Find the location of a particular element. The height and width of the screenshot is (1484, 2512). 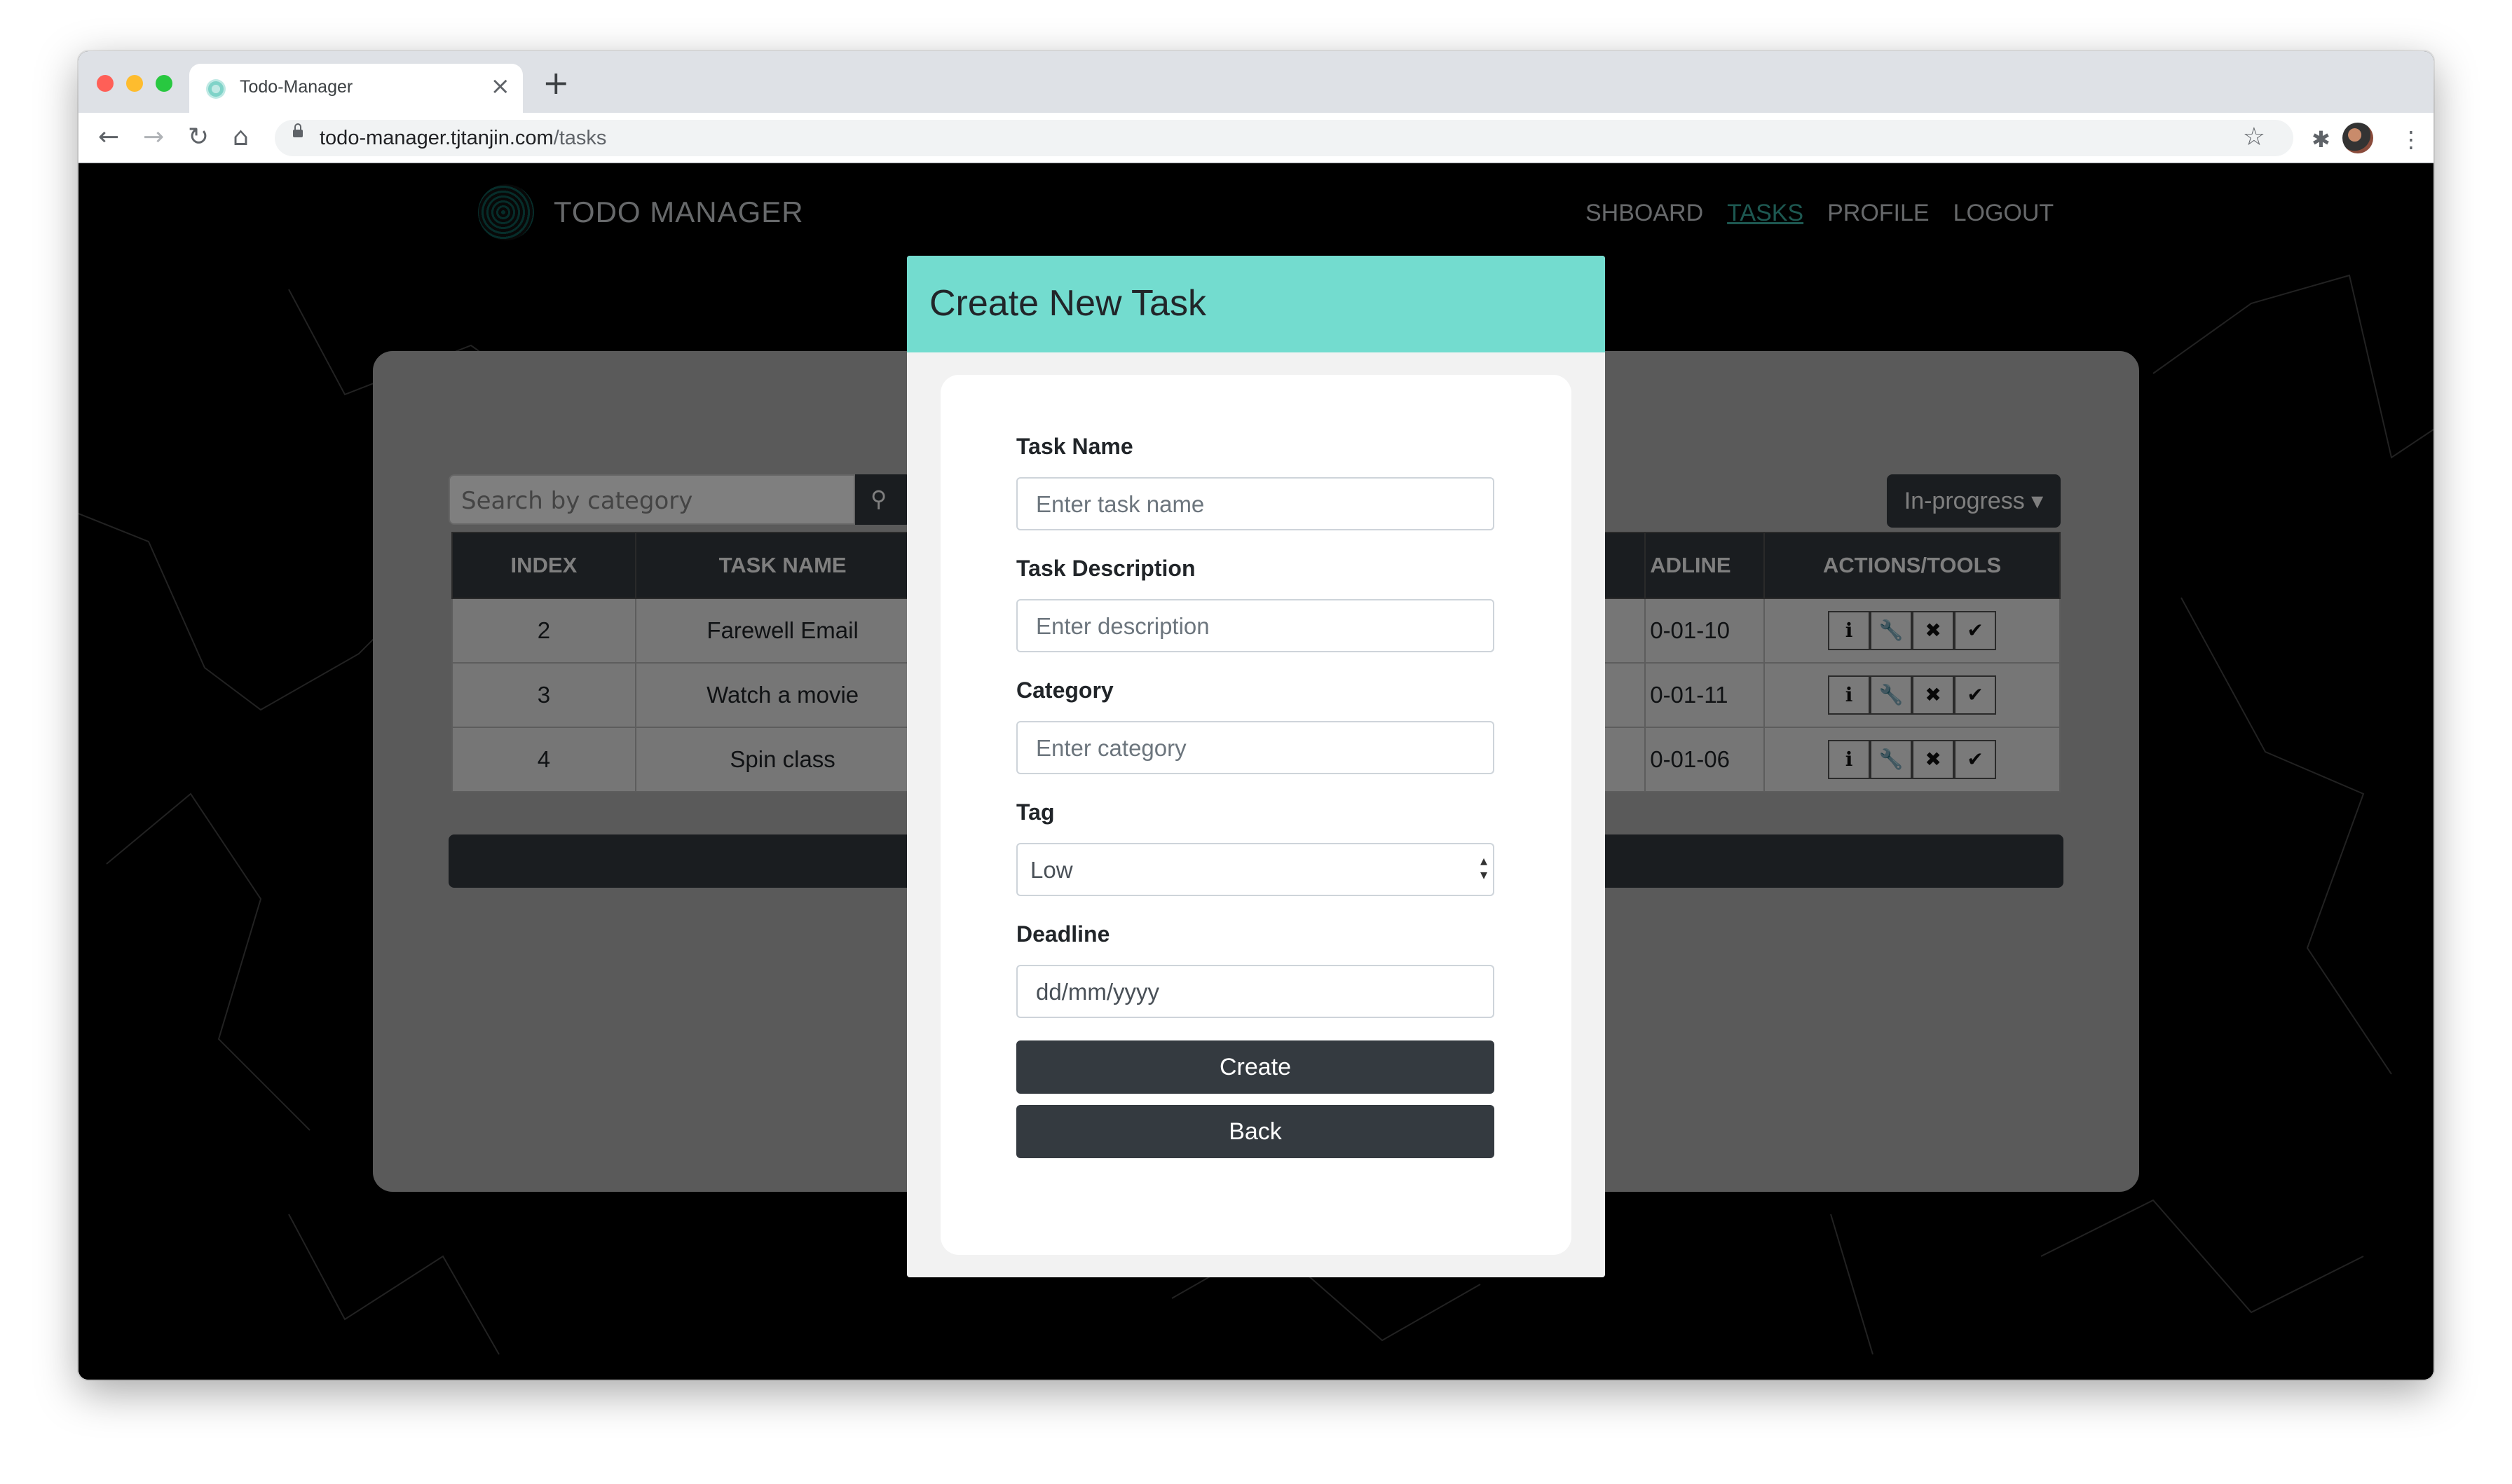

new-tab-button: + is located at coordinates (556, 82).